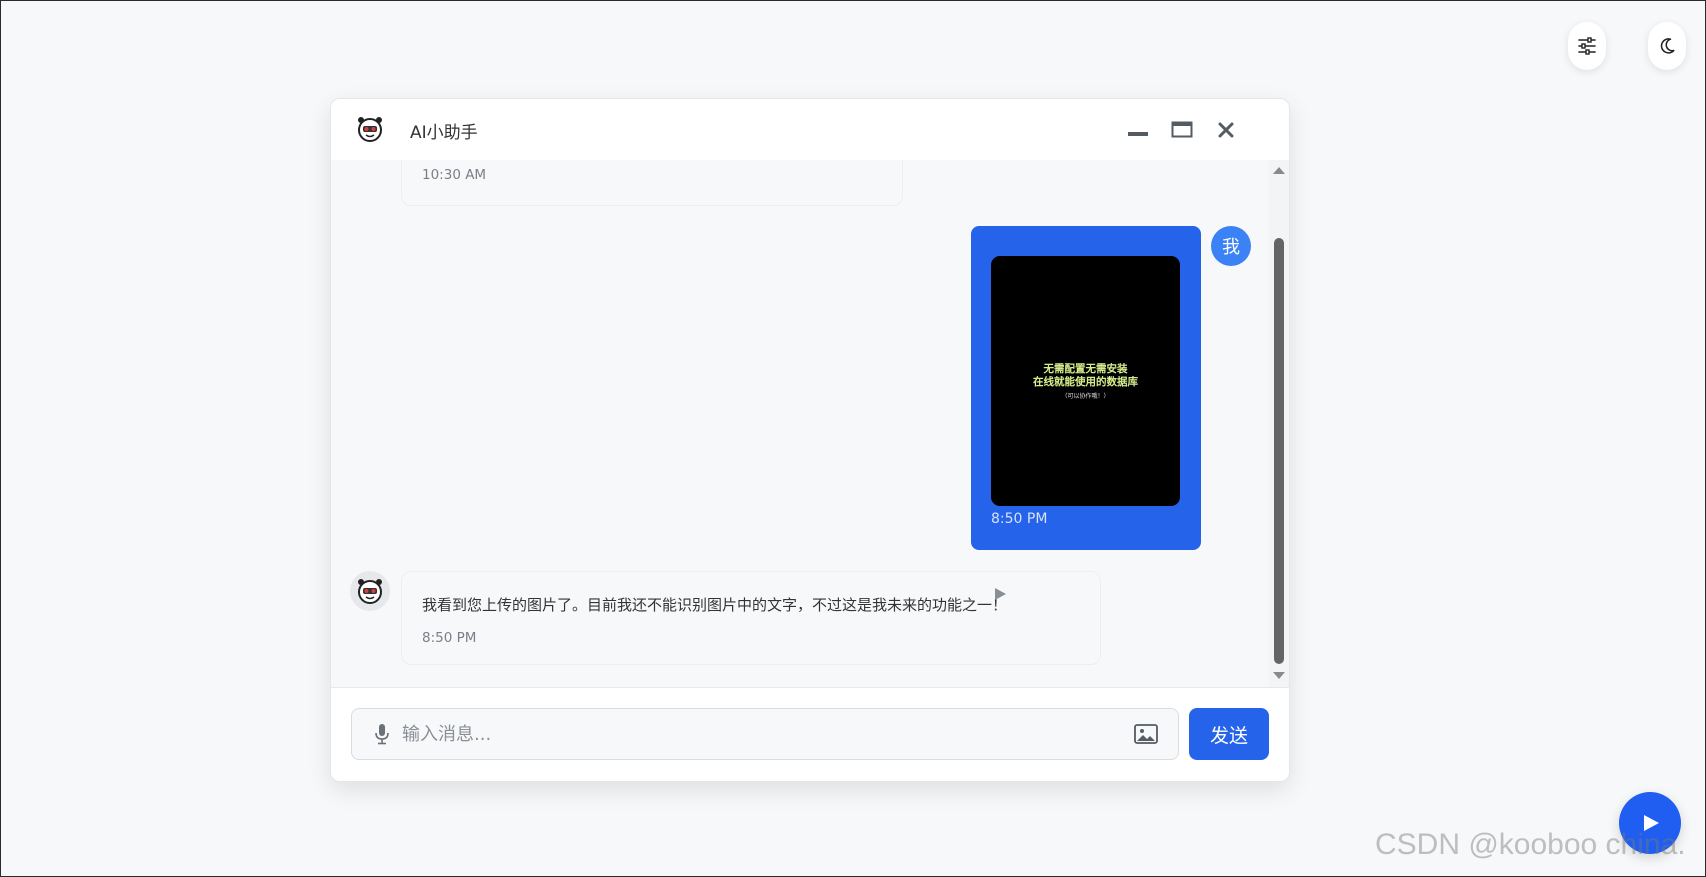 This screenshot has width=1706, height=877. I want to click on image-text-line: 在线就能使用的数据库, so click(1085, 382).